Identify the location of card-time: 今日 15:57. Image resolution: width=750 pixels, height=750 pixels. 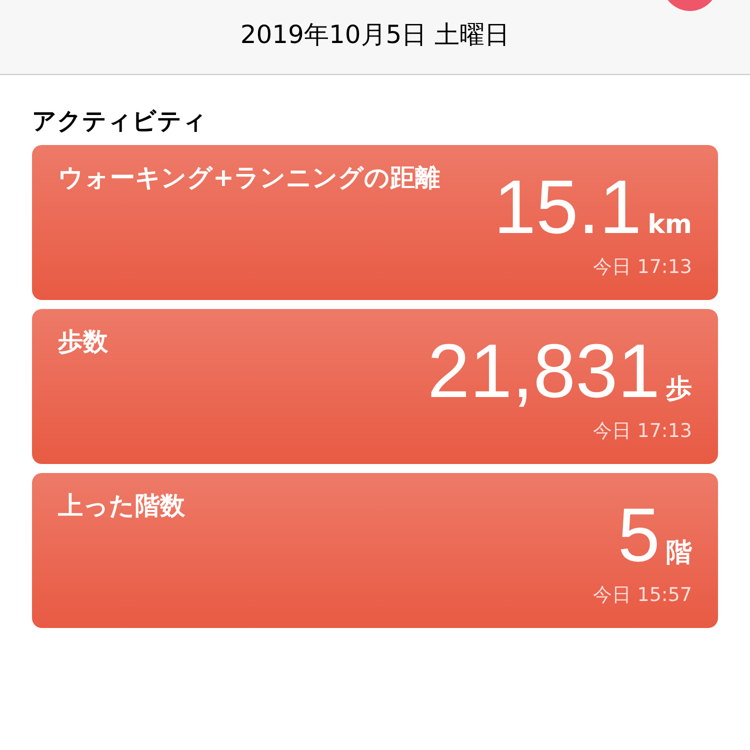
(642, 595).